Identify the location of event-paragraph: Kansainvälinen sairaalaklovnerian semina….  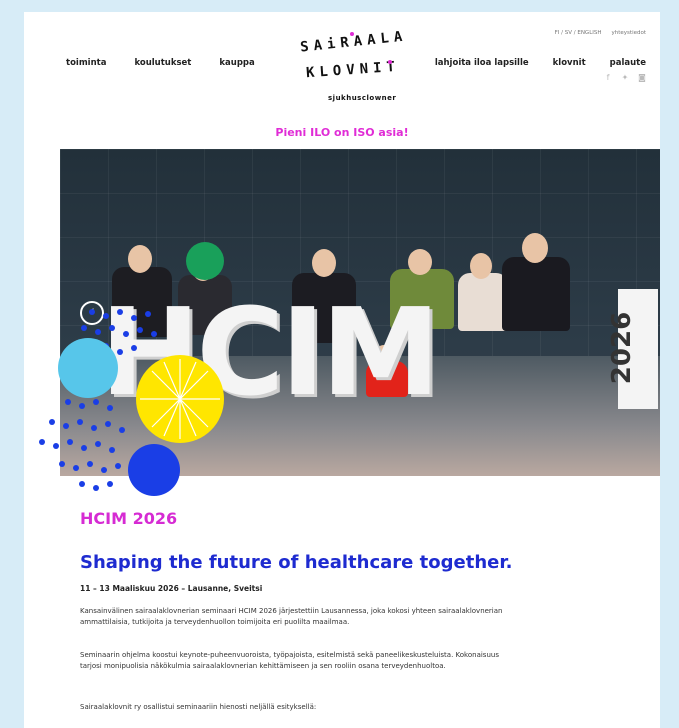
(291, 616).